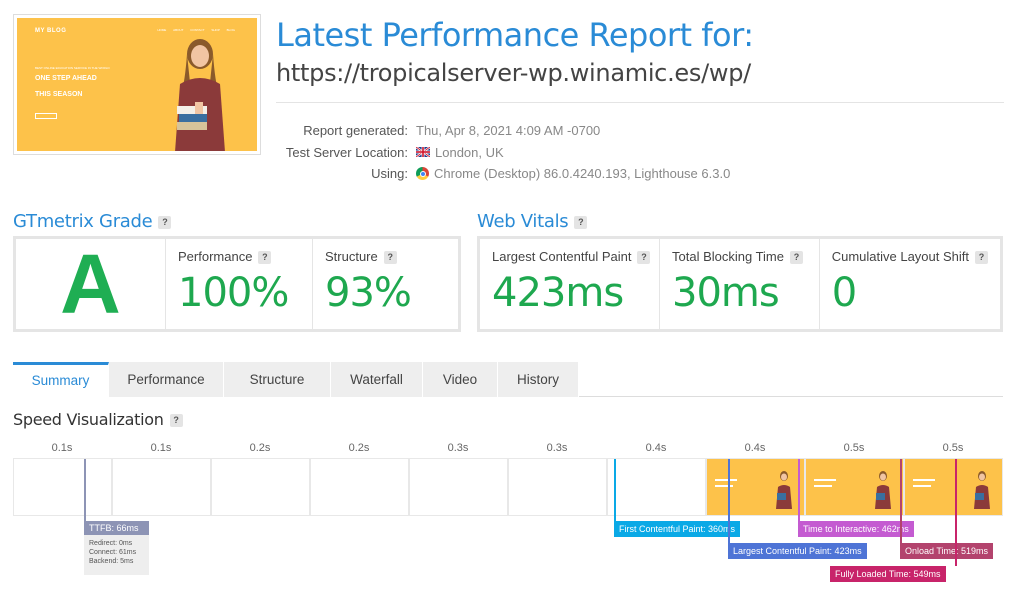 The image size is (1024, 599). What do you see at coordinates (562, 256) in the screenshot?
I see `lcp-label: Largest Contentful Paint` at bounding box center [562, 256].